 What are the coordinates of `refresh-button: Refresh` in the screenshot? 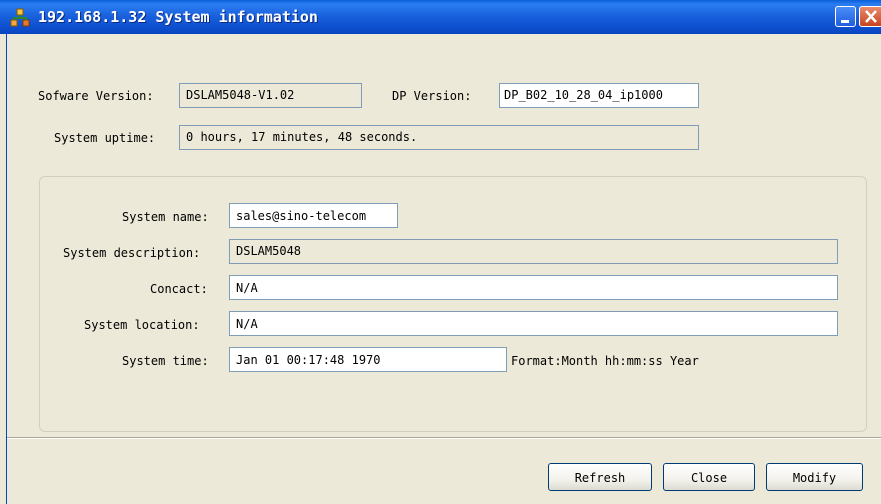 It's located at (600, 477).